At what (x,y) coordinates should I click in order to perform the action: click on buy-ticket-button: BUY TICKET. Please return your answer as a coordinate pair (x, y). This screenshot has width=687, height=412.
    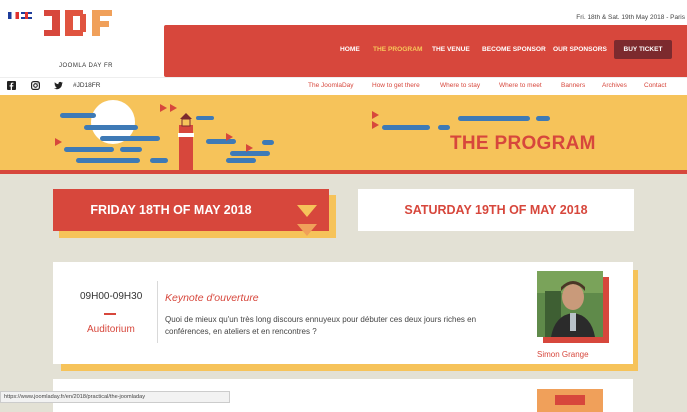
    Looking at the image, I should click on (643, 49).